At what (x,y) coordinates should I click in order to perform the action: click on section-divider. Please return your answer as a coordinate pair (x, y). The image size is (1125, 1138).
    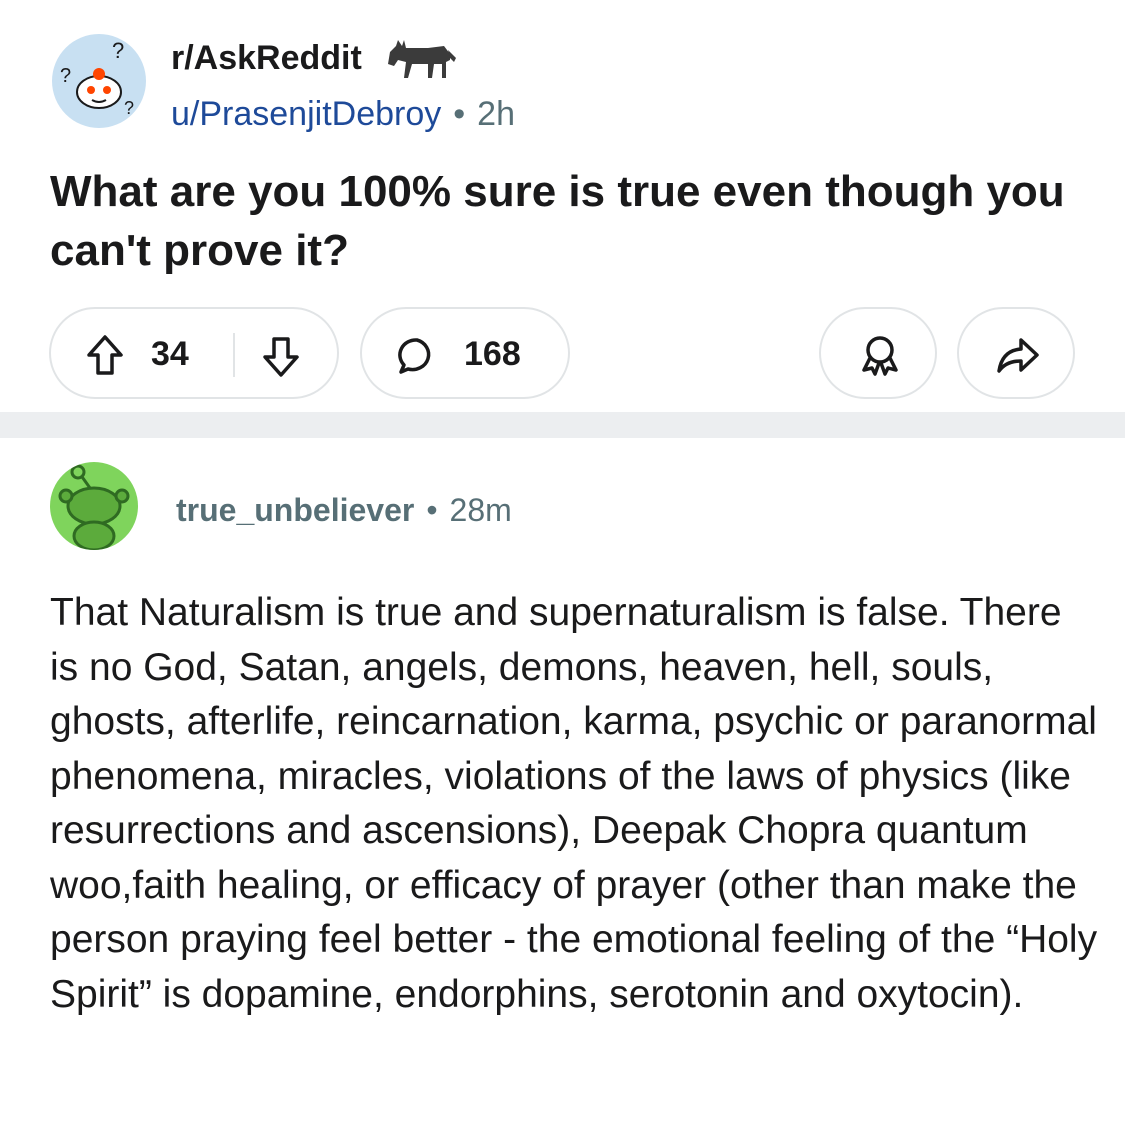
    Looking at the image, I should click on (562, 425).